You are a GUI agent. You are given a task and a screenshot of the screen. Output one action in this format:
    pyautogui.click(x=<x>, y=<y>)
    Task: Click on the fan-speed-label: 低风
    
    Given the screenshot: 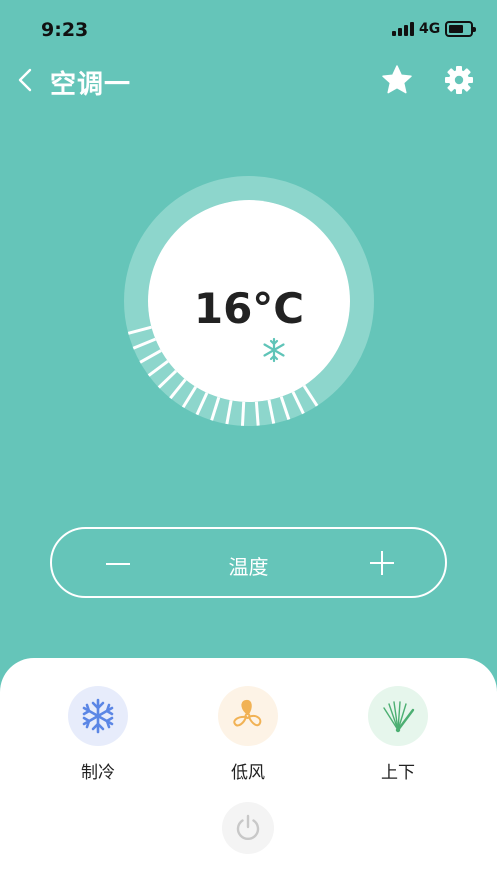 What is the action you would take?
    pyautogui.click(x=248, y=773)
    